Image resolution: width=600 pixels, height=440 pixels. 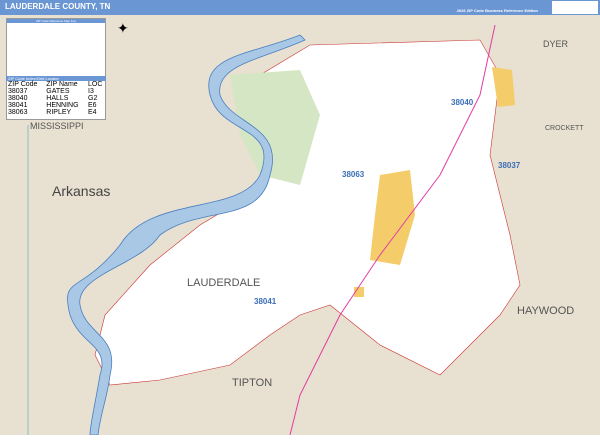 What do you see at coordinates (497, 10) in the screenshot?
I see `edition-label: 2026 ZIP Code Business Reference Edition` at bounding box center [497, 10].